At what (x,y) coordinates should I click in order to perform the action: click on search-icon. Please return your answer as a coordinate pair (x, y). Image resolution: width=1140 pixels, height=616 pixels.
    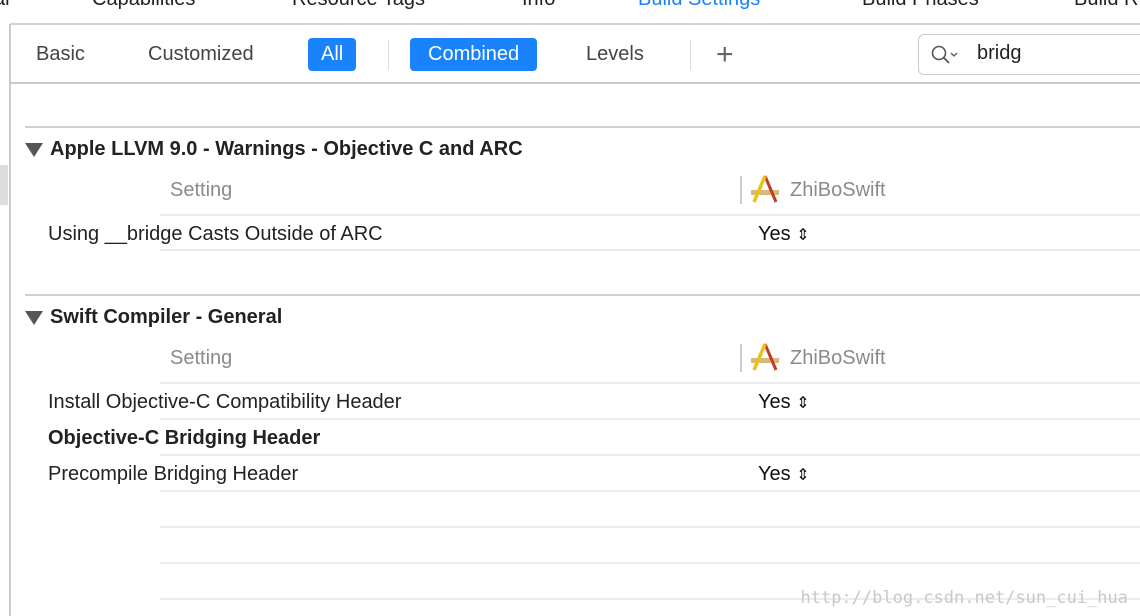
    Looking at the image, I should click on (944, 54).